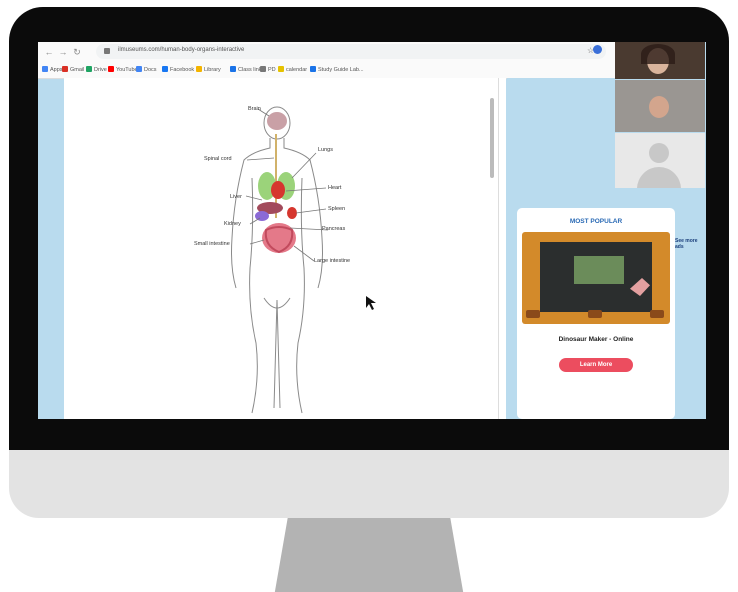  Describe the element at coordinates (659, 153) in the screenshot. I see `avatar-head-icon` at that location.